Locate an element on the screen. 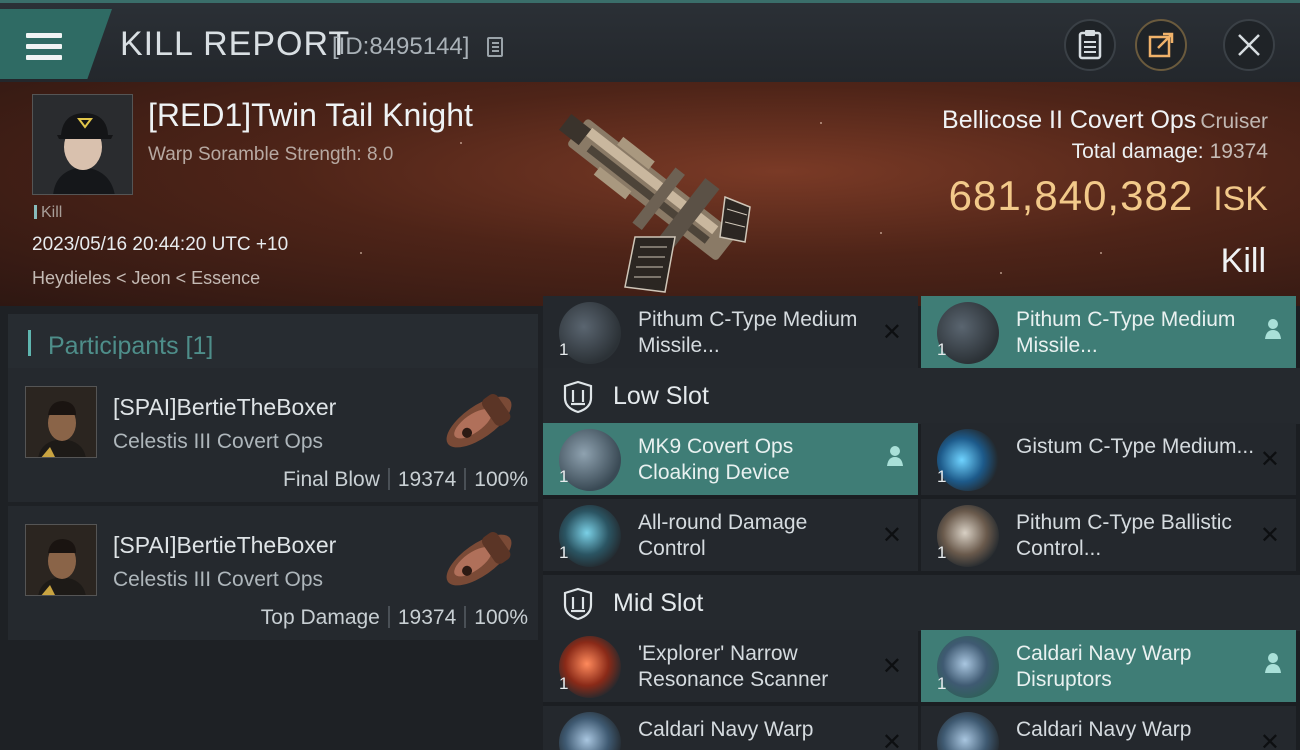 This screenshot has height=750, width=1300. module-item: 1 Pithum C-Type Ballistic Control... ✕ is located at coordinates (1108, 535).